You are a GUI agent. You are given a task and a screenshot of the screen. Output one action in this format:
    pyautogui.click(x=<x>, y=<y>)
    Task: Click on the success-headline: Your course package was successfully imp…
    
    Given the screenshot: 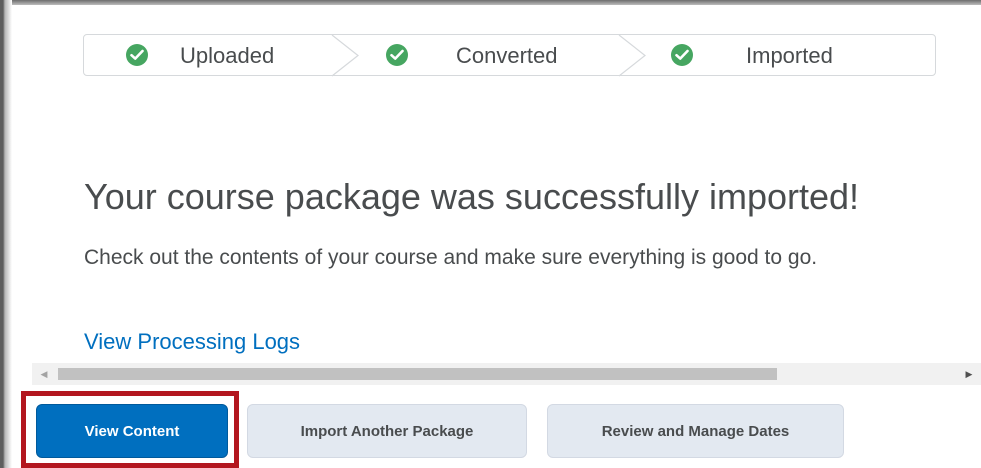 What is the action you would take?
    pyautogui.click(x=472, y=196)
    